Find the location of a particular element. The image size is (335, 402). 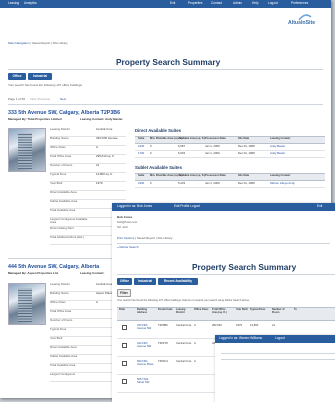

user-email: bob@host.com is located at coordinates (127, 222).